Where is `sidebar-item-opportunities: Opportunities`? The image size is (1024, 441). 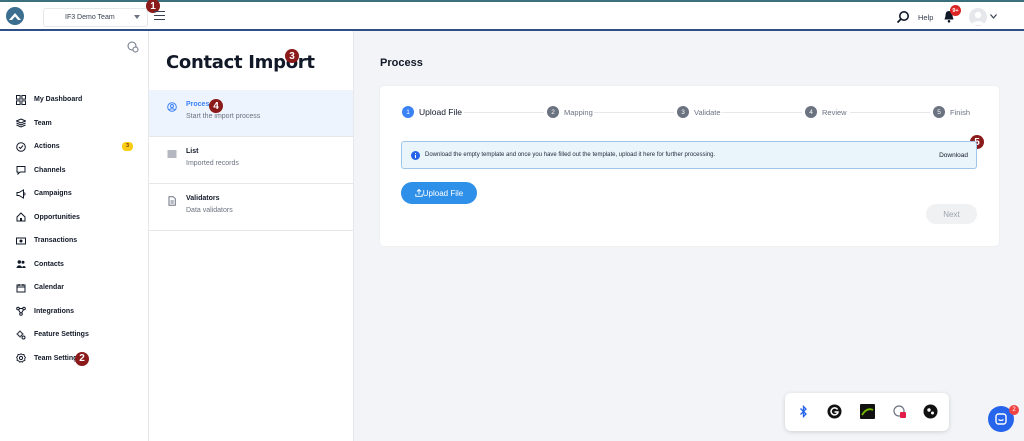 sidebar-item-opportunities: Opportunities is located at coordinates (74, 218).